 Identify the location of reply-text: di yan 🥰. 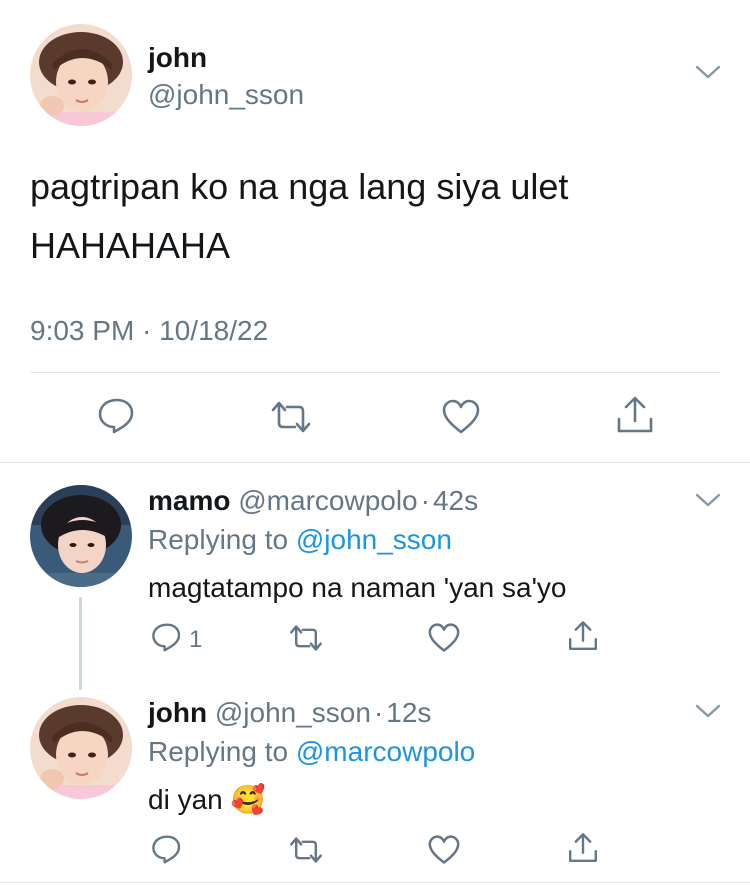
(206, 799).